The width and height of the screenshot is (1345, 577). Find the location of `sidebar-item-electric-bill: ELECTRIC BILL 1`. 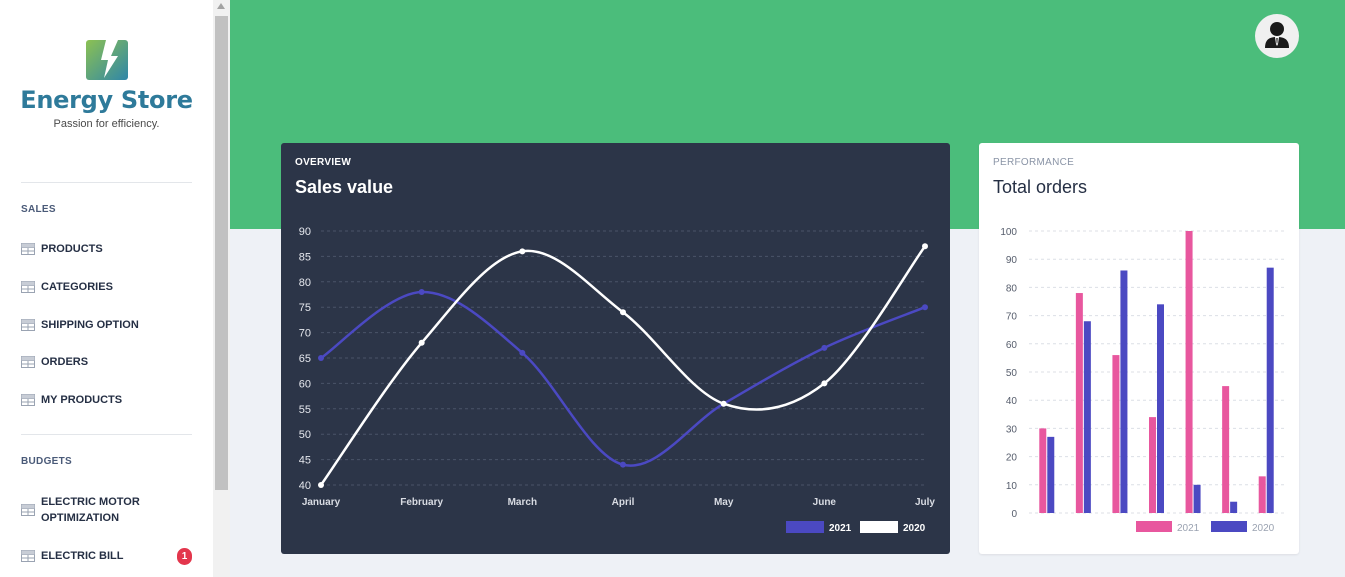

sidebar-item-electric-bill: ELECTRIC BILL 1 is located at coordinates (106, 556).